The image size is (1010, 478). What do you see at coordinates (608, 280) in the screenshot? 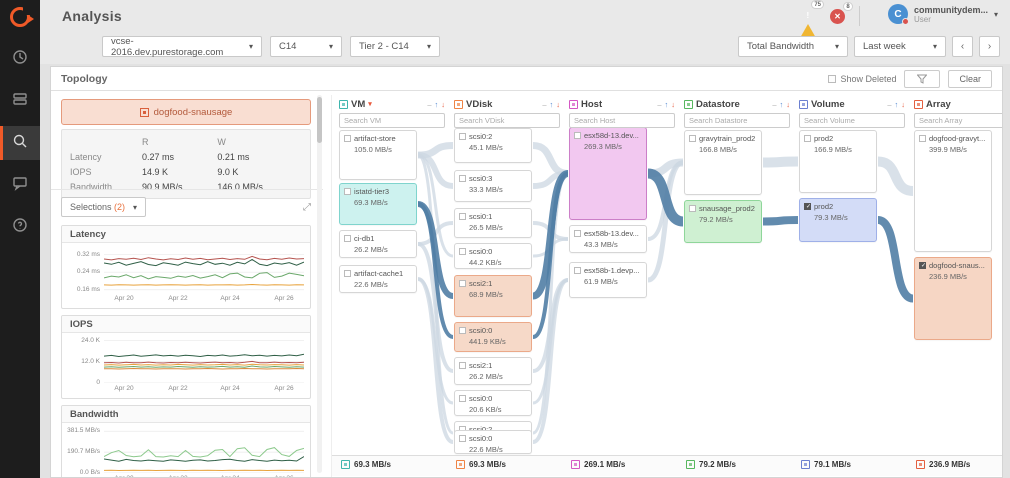
I see `host-node: esx58b-1.devp... 61.9 MB/s` at bounding box center [608, 280].